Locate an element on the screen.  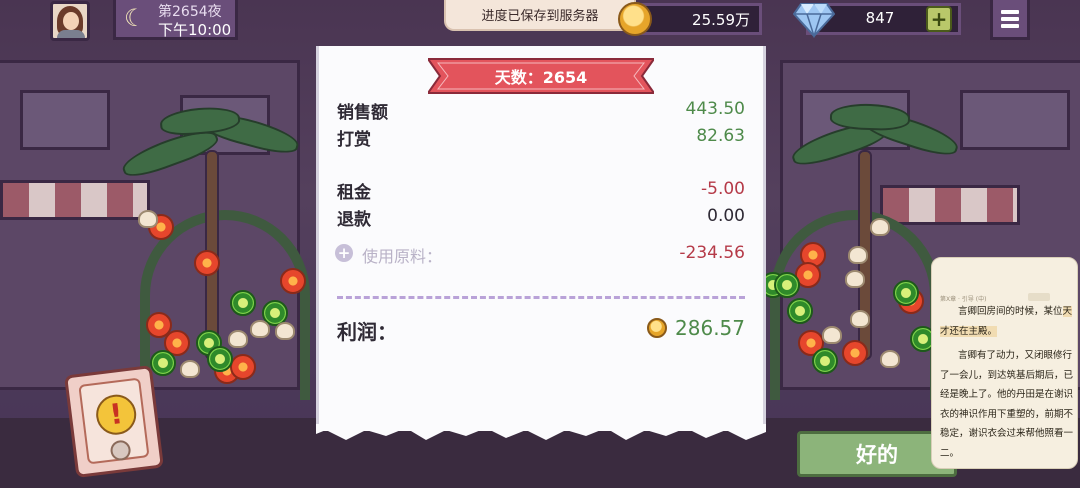
refund-value: 0.00 is located at coordinates (726, 216).